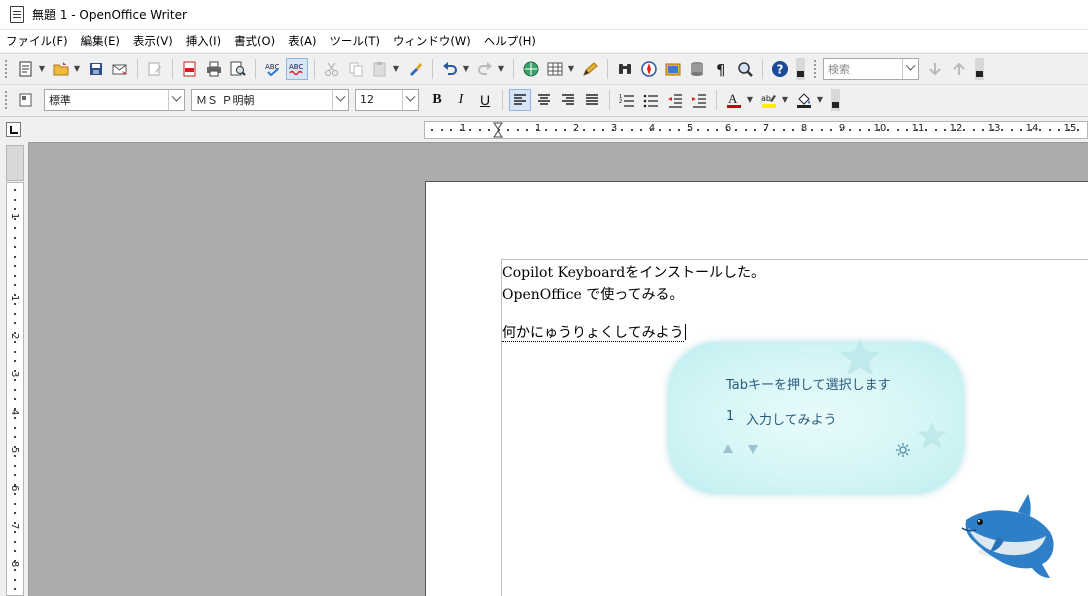 The width and height of the screenshot is (1088, 596). Describe the element at coordinates (592, 100) in the screenshot. I see `justify-button` at that location.